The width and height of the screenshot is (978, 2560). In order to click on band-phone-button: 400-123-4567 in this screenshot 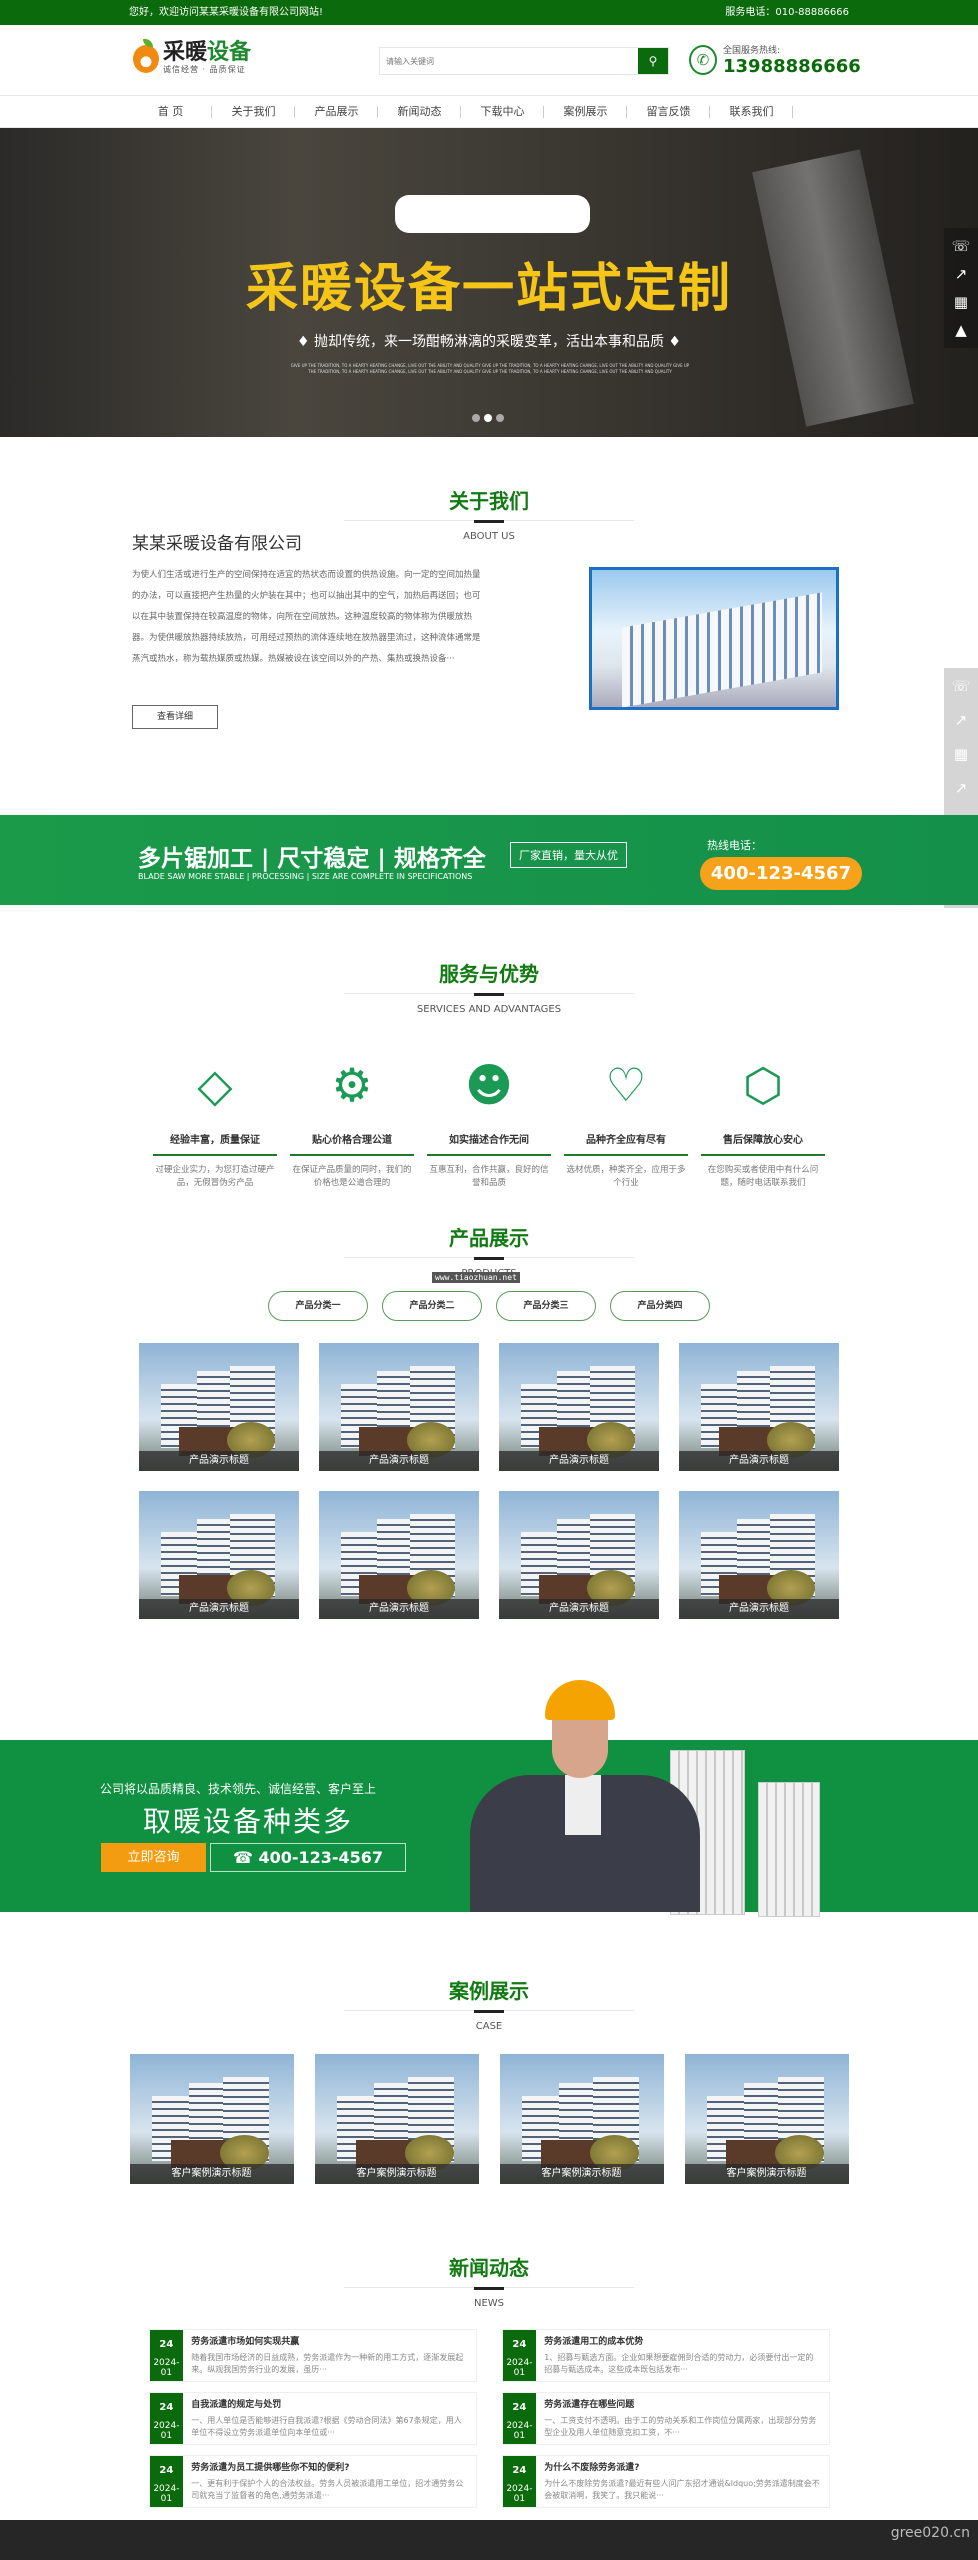, I will do `click(781, 873)`.